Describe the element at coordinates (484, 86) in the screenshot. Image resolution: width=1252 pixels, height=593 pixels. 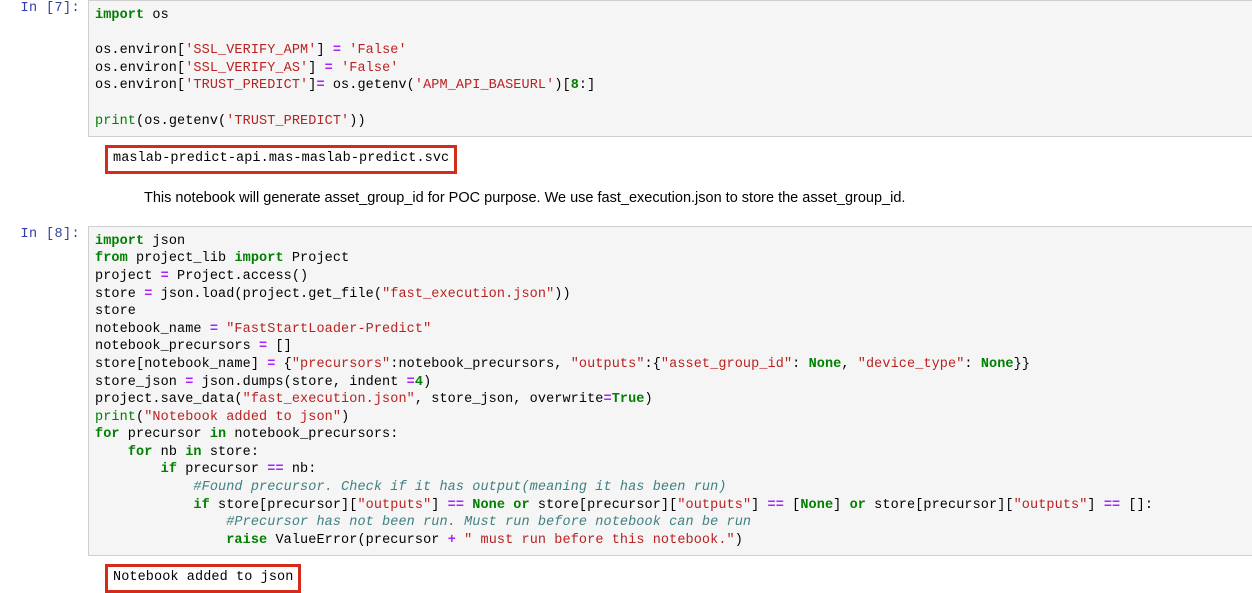
I see `code-token: 'APM_API_BASEURL'` at that location.